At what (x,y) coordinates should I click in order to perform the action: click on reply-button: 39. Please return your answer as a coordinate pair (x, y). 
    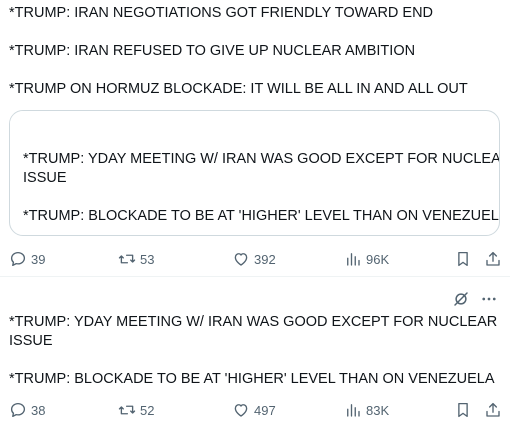
    Looking at the image, I should click on (27, 259).